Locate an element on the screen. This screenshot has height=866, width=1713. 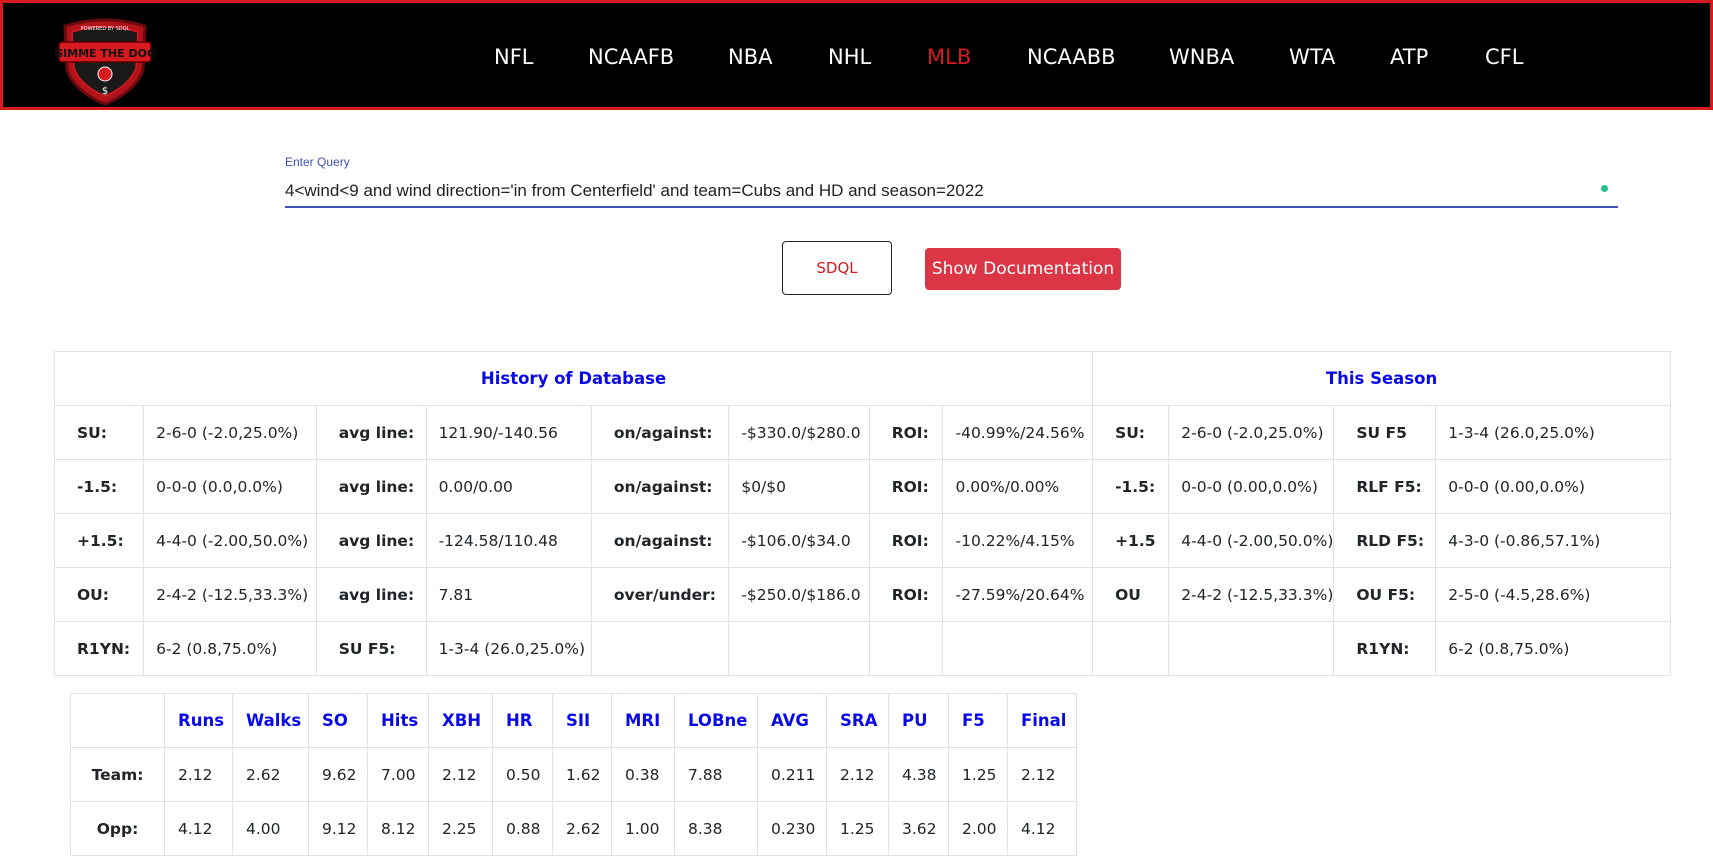
show-documentation-button: Show Documentation is located at coordinates (1023, 269).